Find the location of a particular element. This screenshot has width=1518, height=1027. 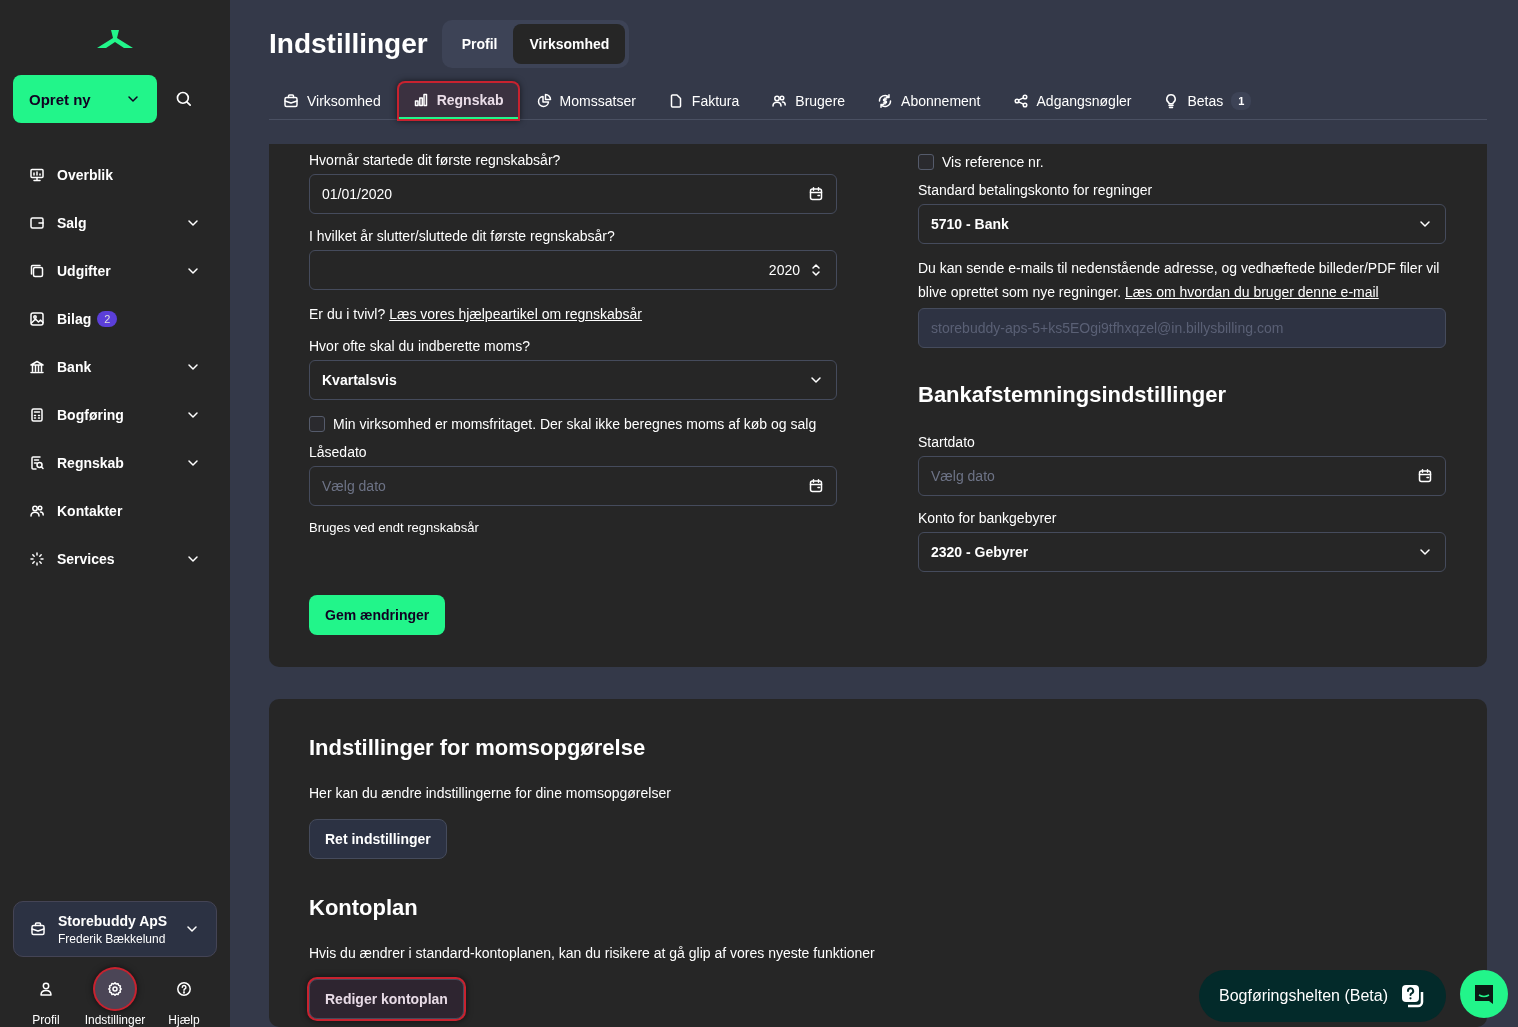

chat-launcher-button is located at coordinates (1484, 994).